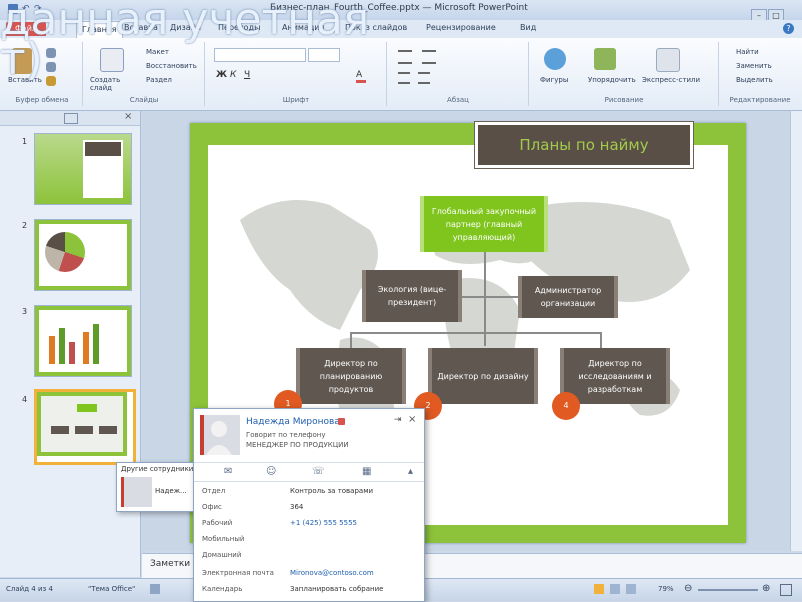 The image size is (802, 602). Describe the element at coordinates (324, 55) in the screenshot. I see `font-size-input` at that location.